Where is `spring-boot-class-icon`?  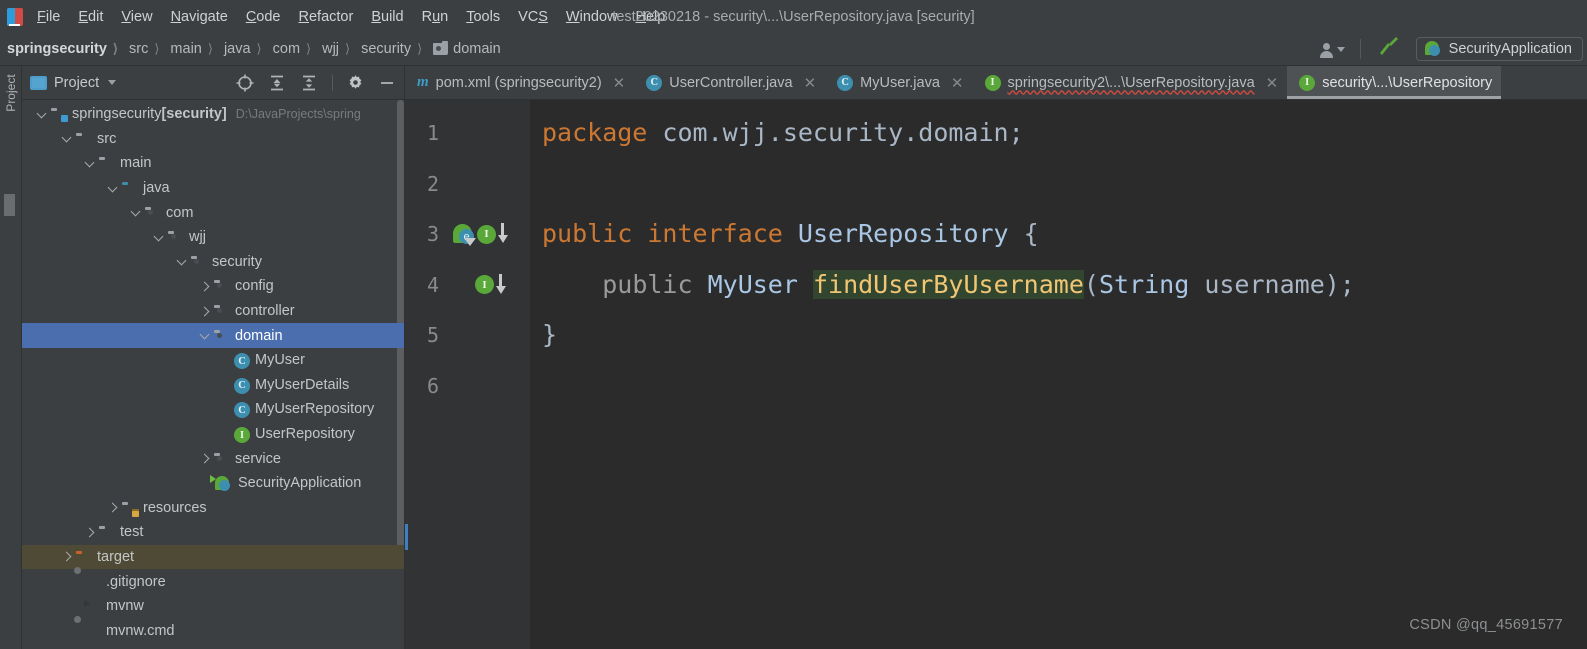 spring-boot-class-icon is located at coordinates (220, 483).